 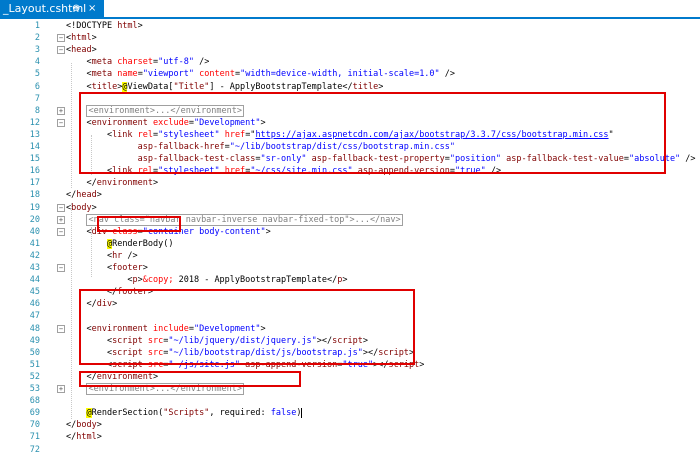 I want to click on code-token: body, so click(x=86, y=425).